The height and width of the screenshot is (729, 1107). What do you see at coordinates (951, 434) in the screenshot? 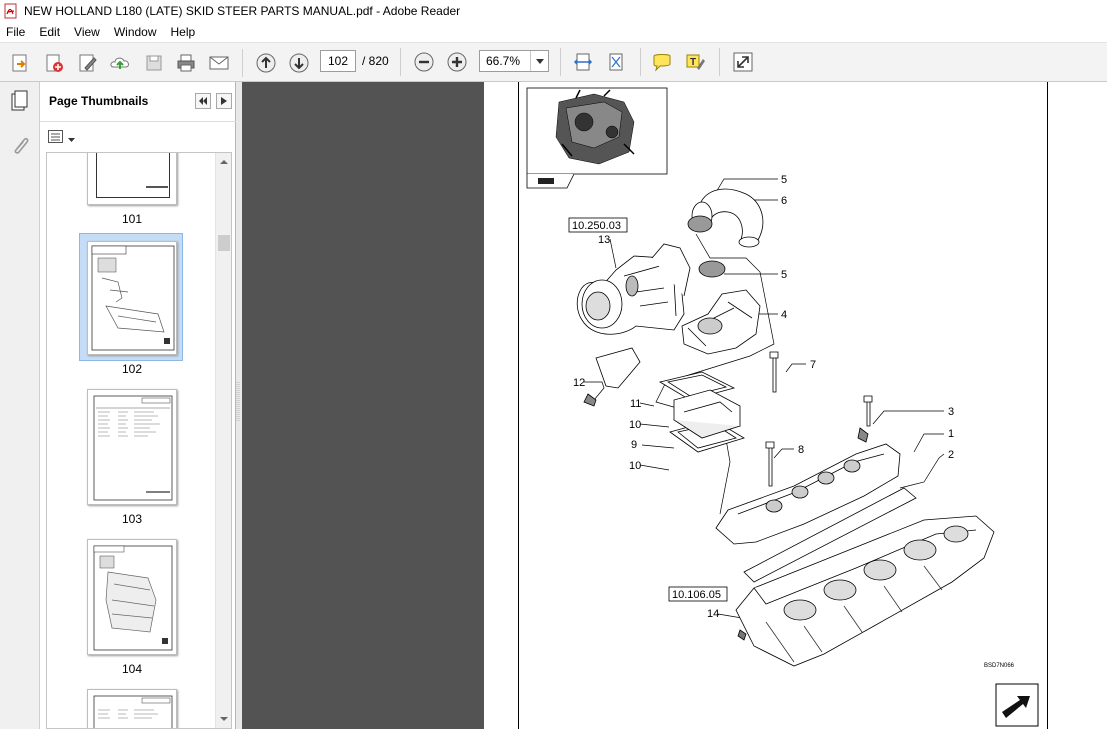
I see `callout: 1` at bounding box center [951, 434].